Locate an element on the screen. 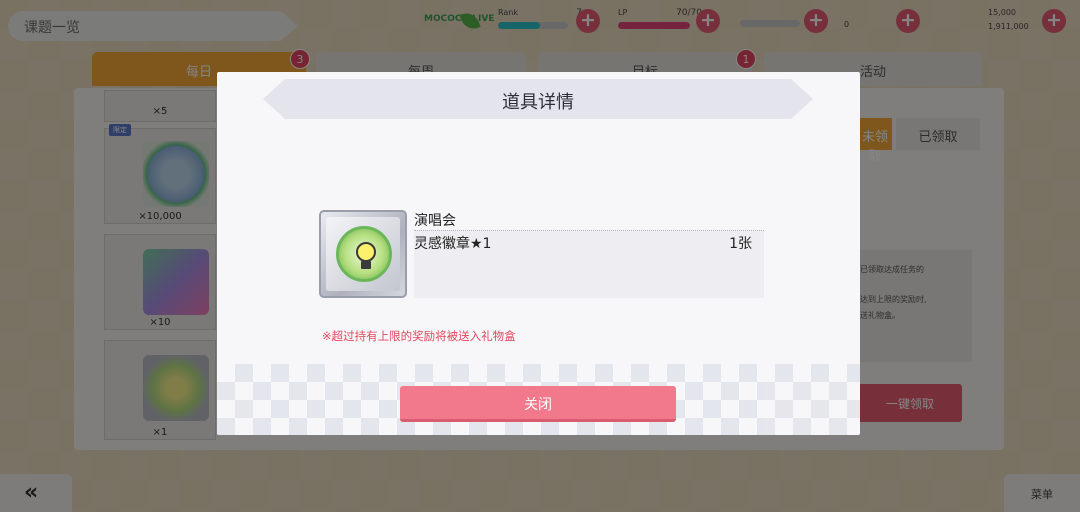 The height and width of the screenshot is (512, 1080). item-frame-inner is located at coordinates (363, 254).